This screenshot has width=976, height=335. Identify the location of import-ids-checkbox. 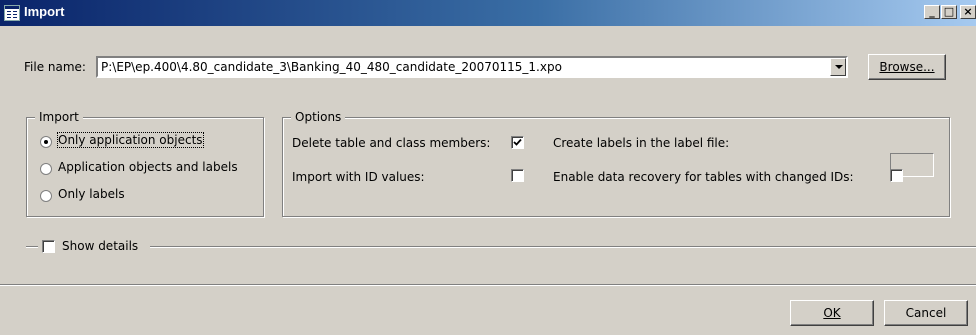
(517, 175).